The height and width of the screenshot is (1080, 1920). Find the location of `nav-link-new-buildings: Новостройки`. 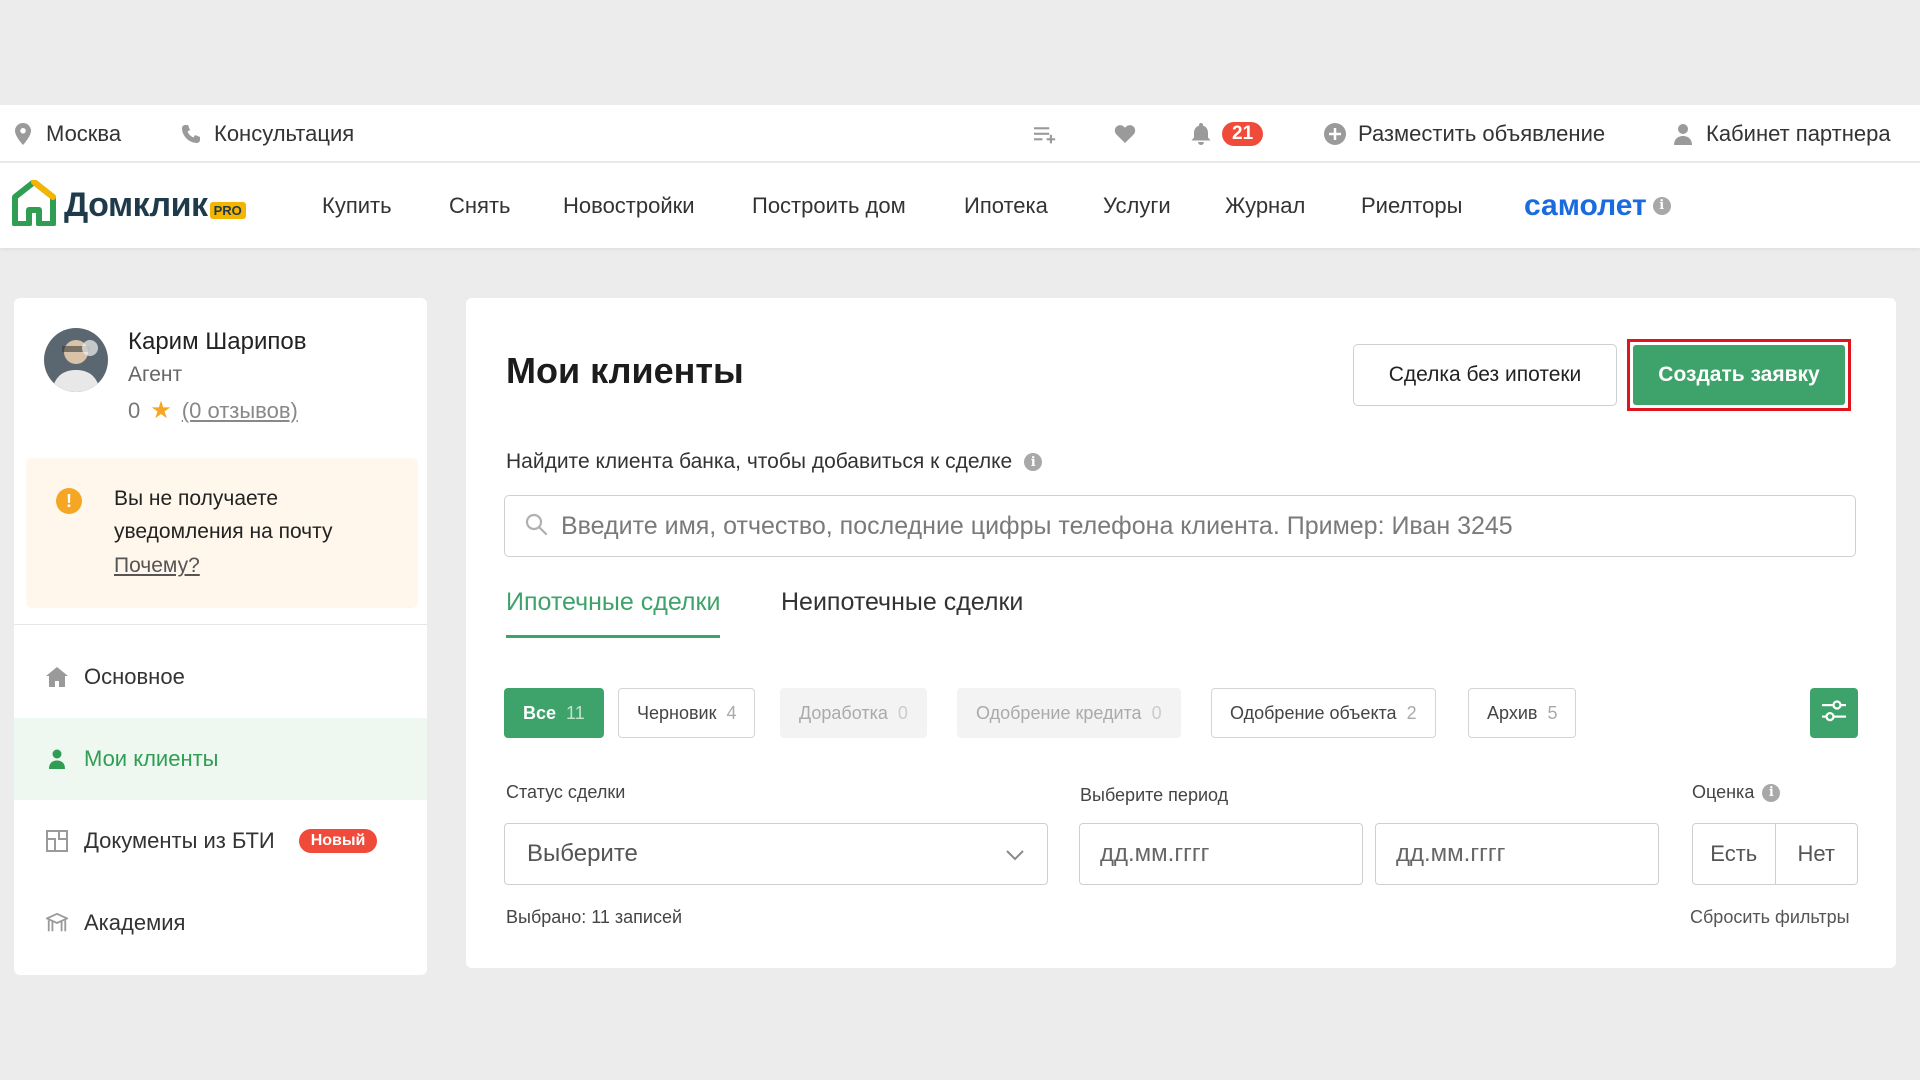

nav-link-new-buildings: Новостройки is located at coordinates (629, 205).